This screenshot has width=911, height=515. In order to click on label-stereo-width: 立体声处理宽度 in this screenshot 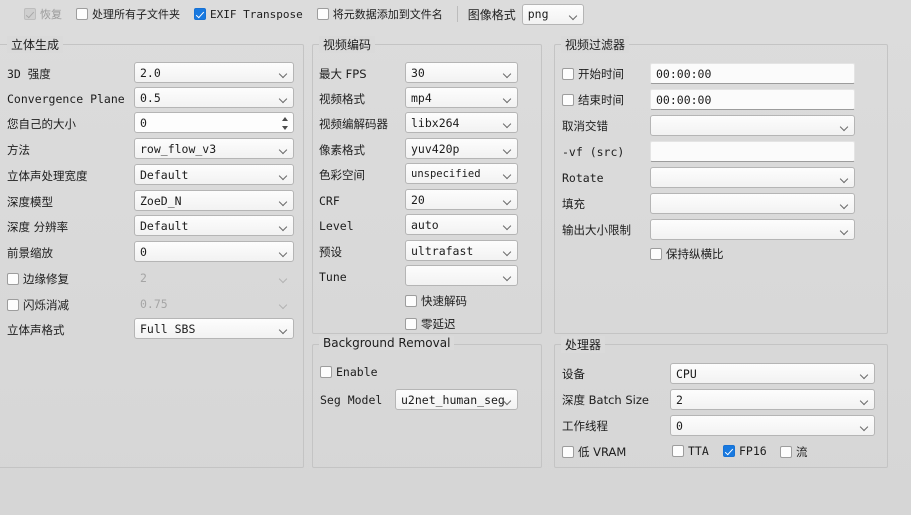, I will do `click(47, 176)`.